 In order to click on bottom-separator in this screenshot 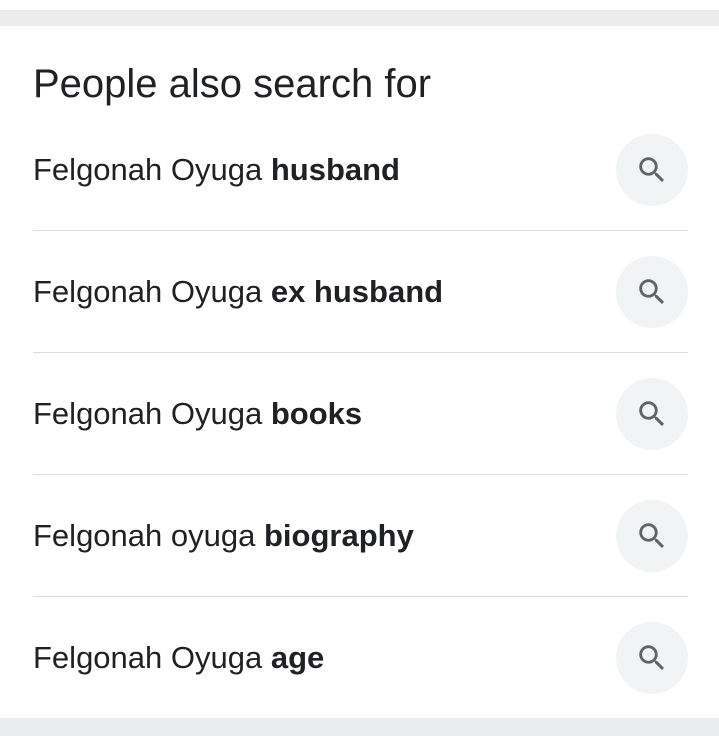, I will do `click(359, 727)`.